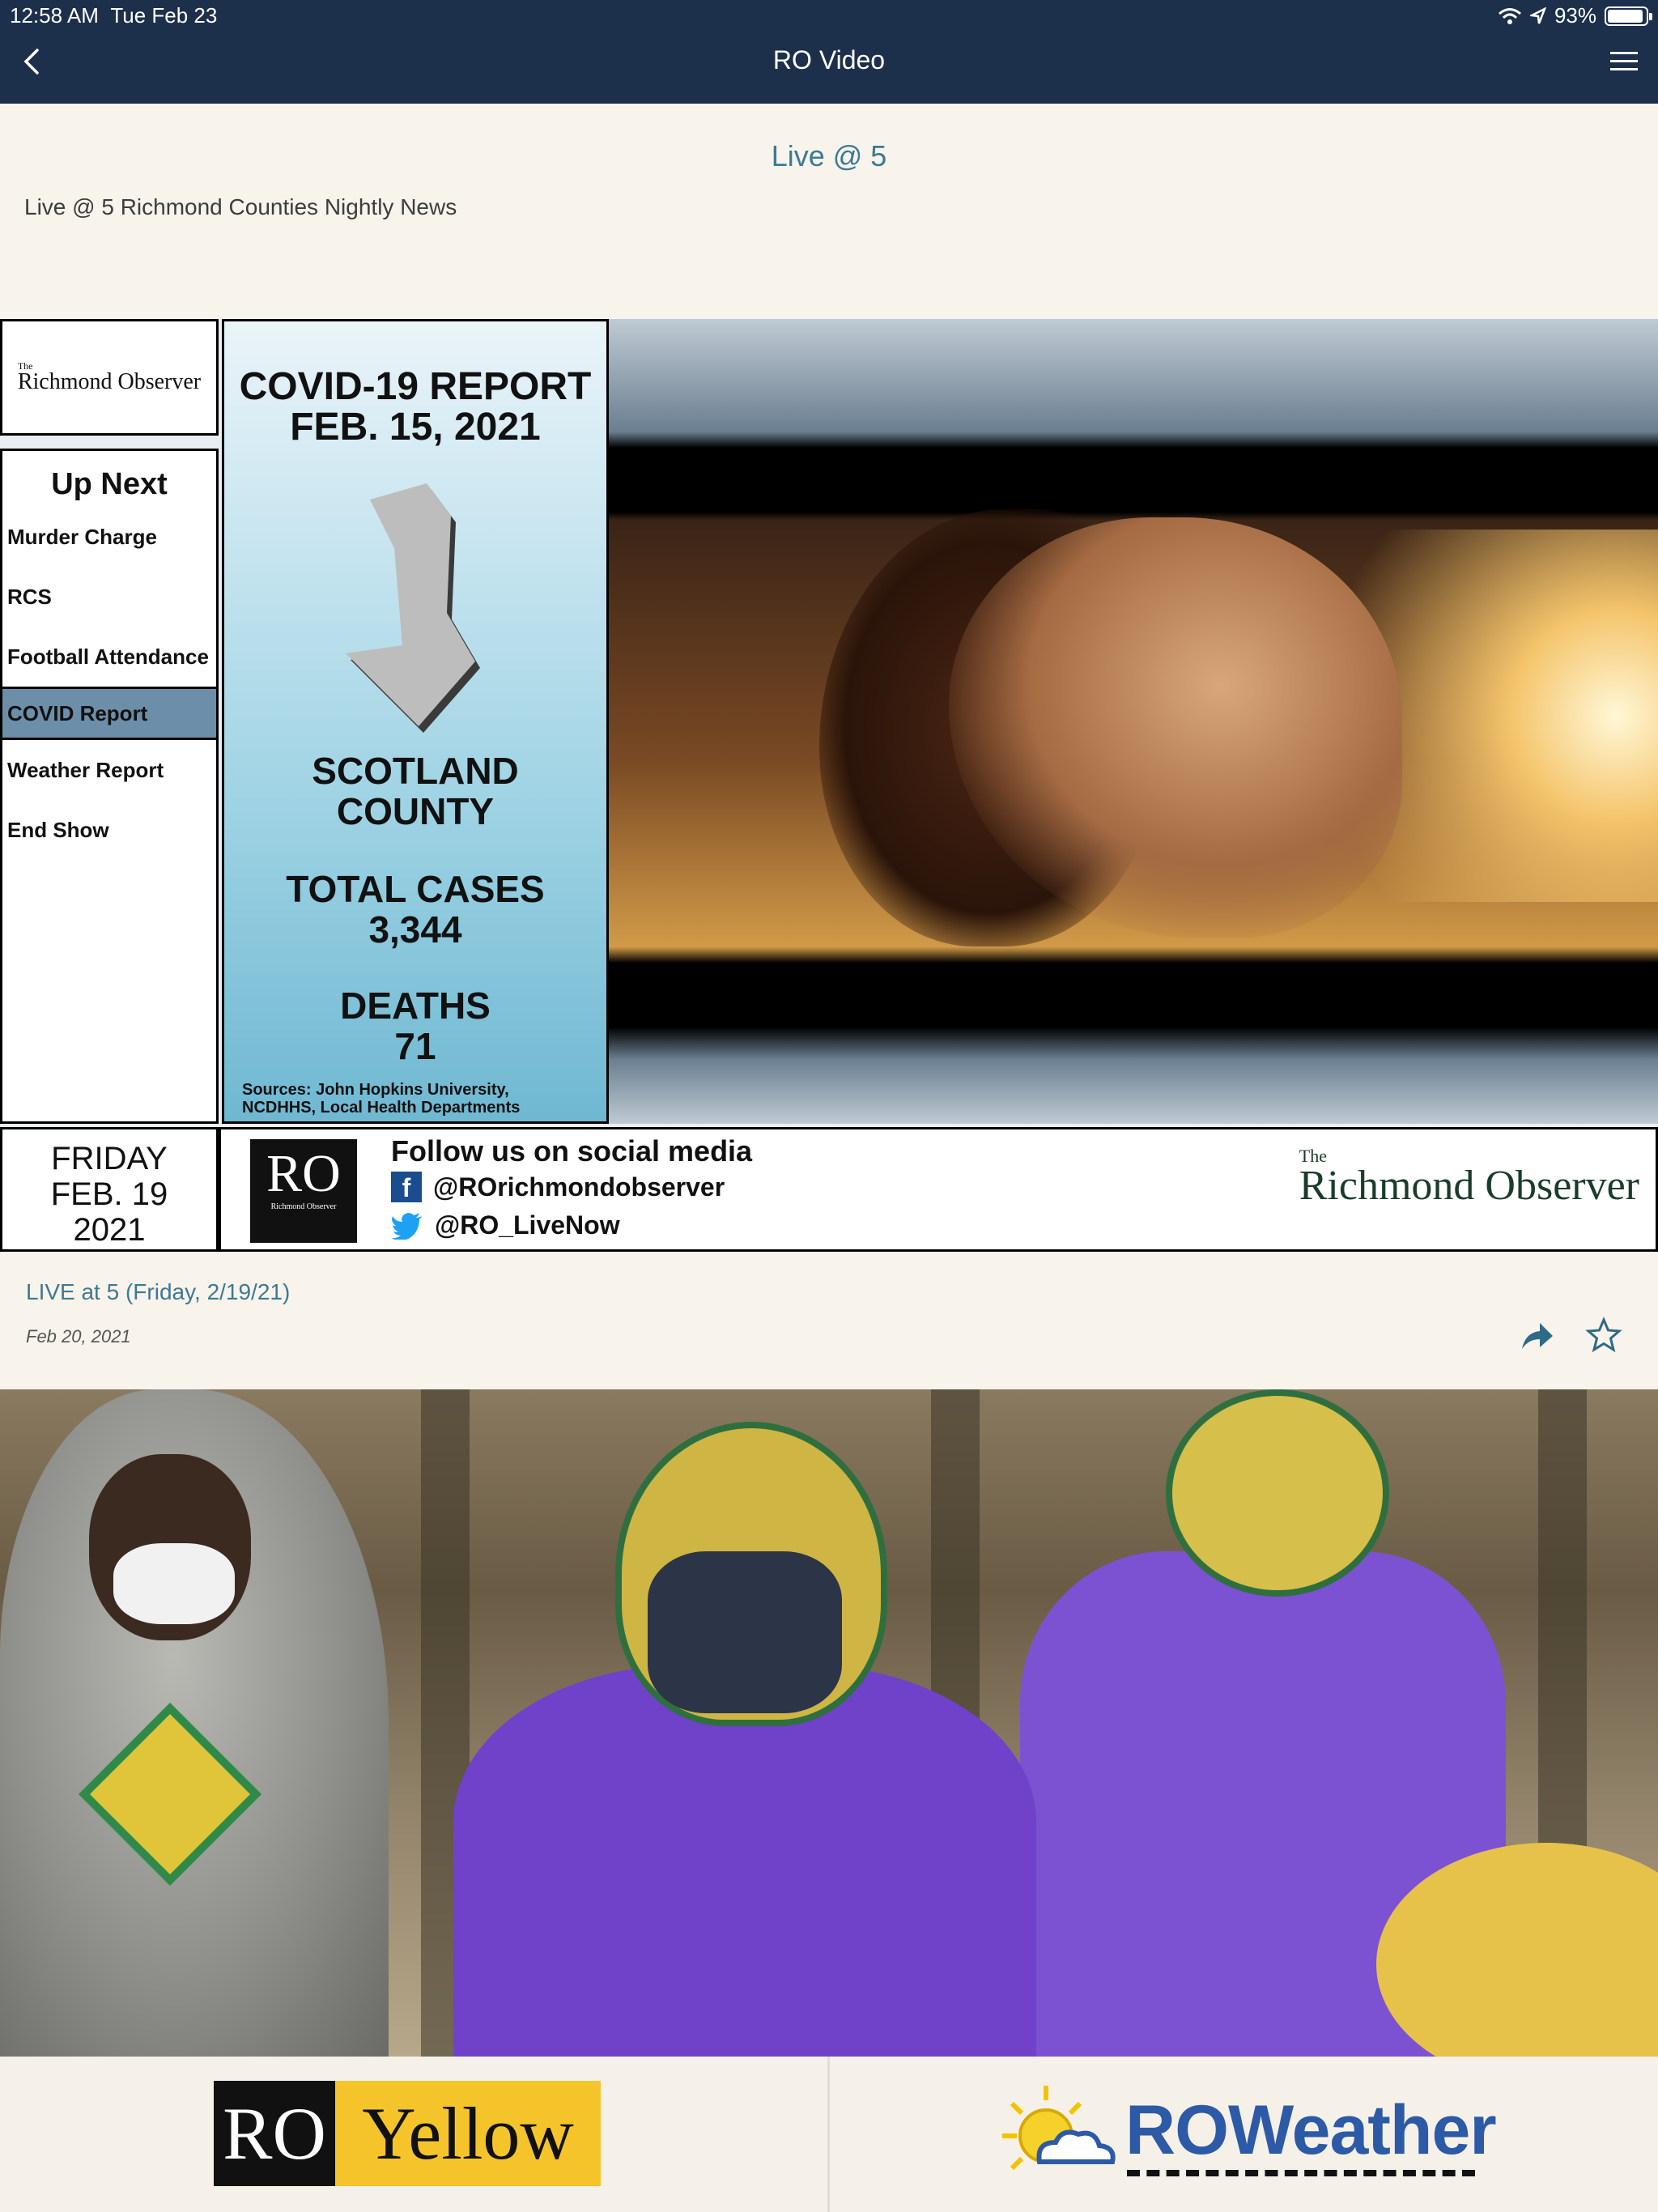 The image size is (1658, 2212). I want to click on ad-divider, so click(828, 2134).